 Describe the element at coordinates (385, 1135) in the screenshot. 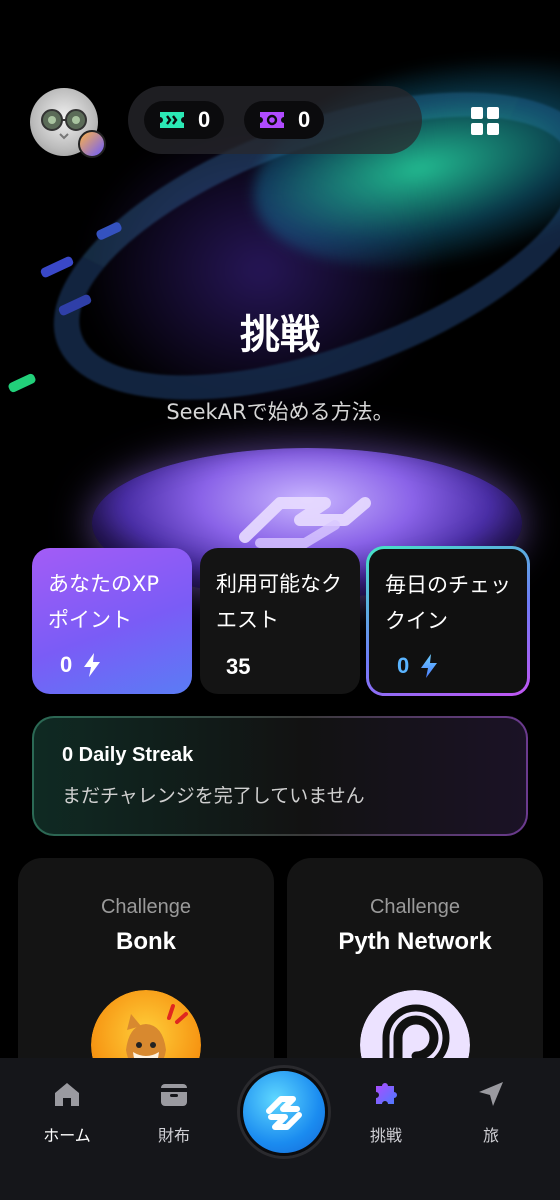

I see `nav-label-challenge: 挑戦` at that location.